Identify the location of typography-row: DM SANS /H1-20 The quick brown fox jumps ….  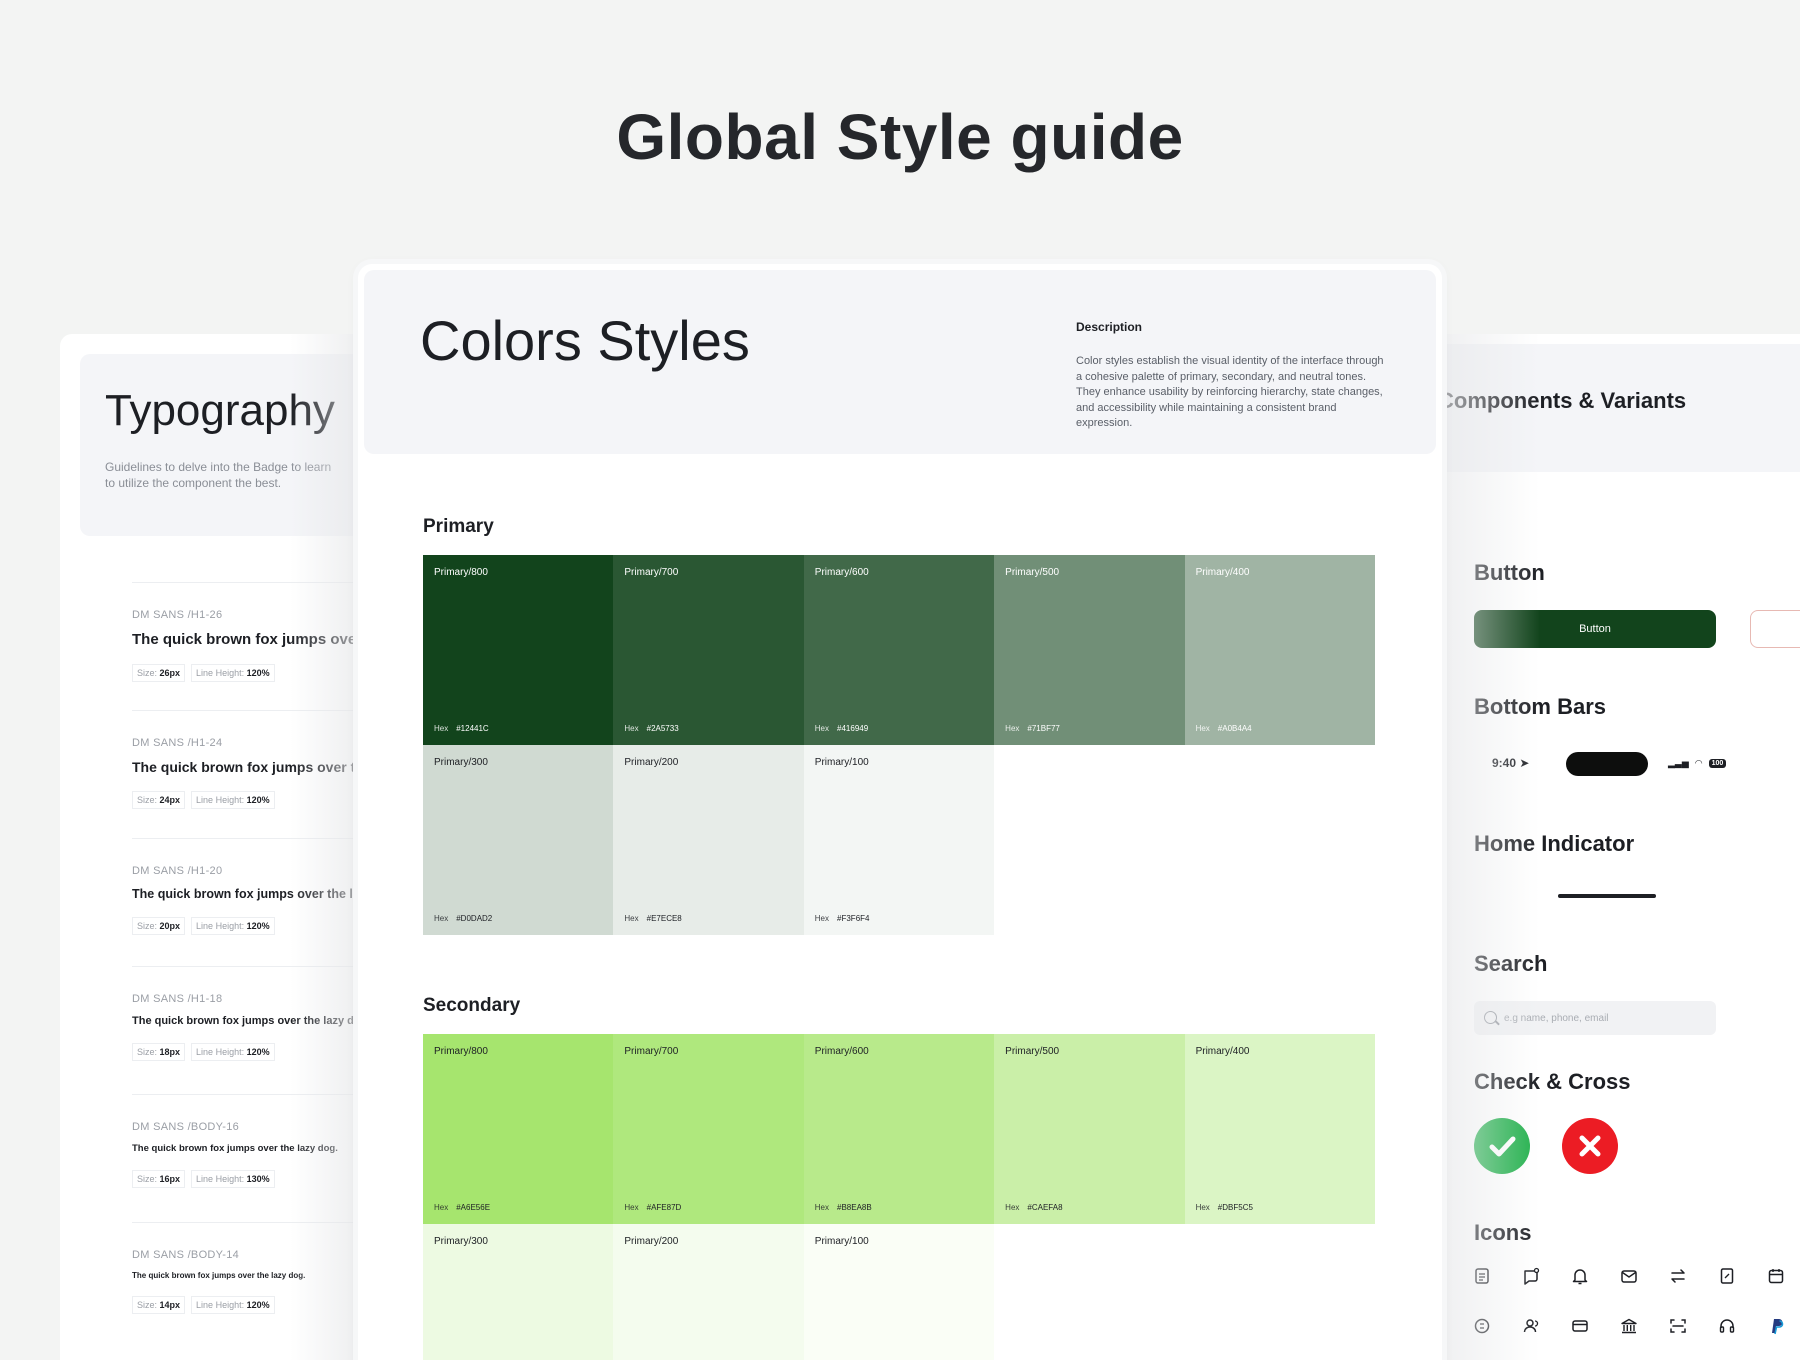
(256, 902).